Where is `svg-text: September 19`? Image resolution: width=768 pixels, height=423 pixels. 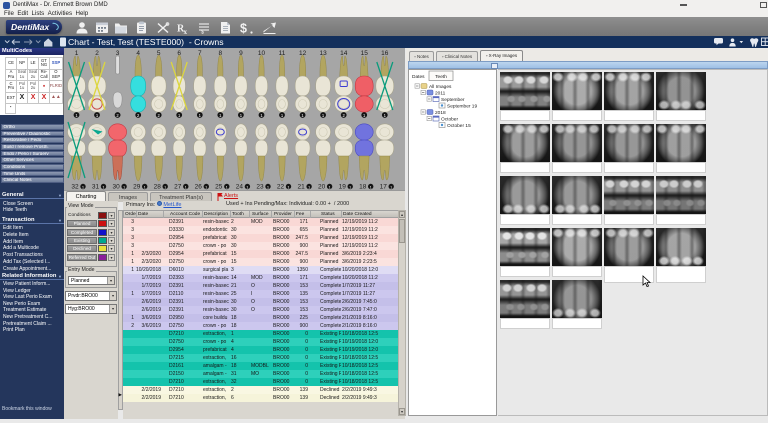 svg-text: September 19 is located at coordinates (462, 107).